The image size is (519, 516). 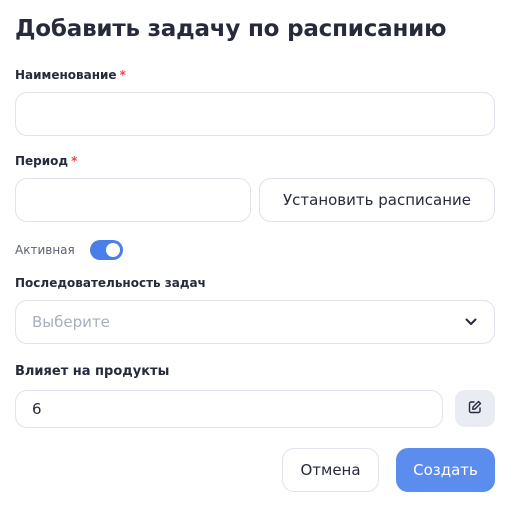 I want to click on sequence-select: Выберите, so click(x=255, y=322).